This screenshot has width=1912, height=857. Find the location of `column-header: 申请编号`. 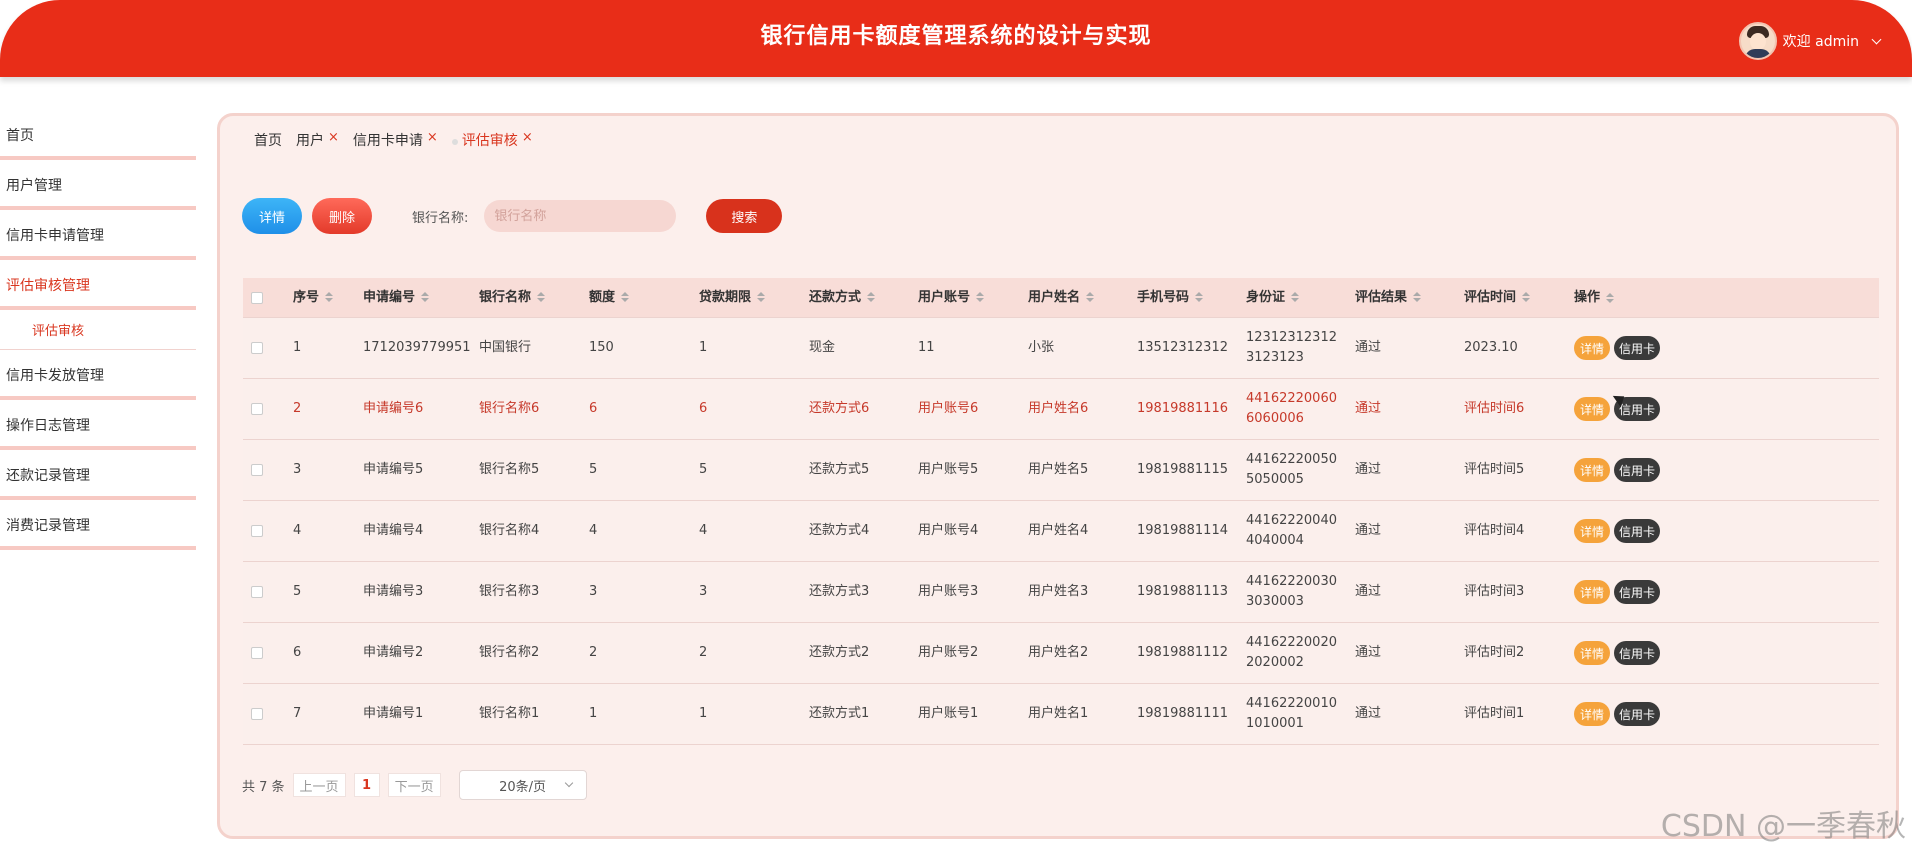

column-header: 申请编号 is located at coordinates (421, 298).